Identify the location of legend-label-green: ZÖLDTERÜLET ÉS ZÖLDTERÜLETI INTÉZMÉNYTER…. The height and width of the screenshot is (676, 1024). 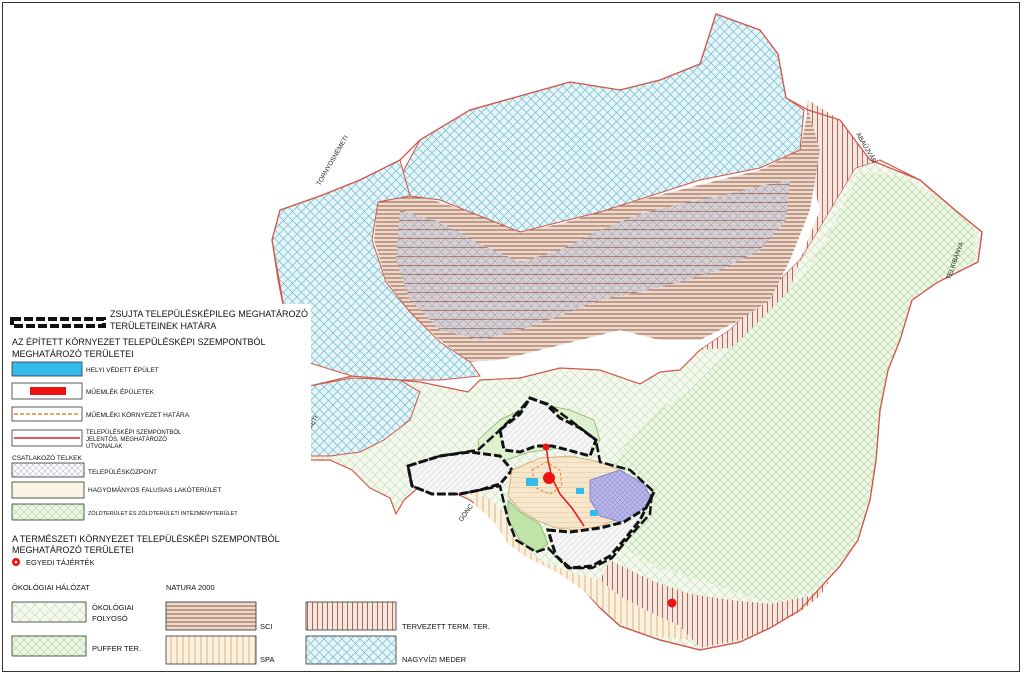
(163, 513).